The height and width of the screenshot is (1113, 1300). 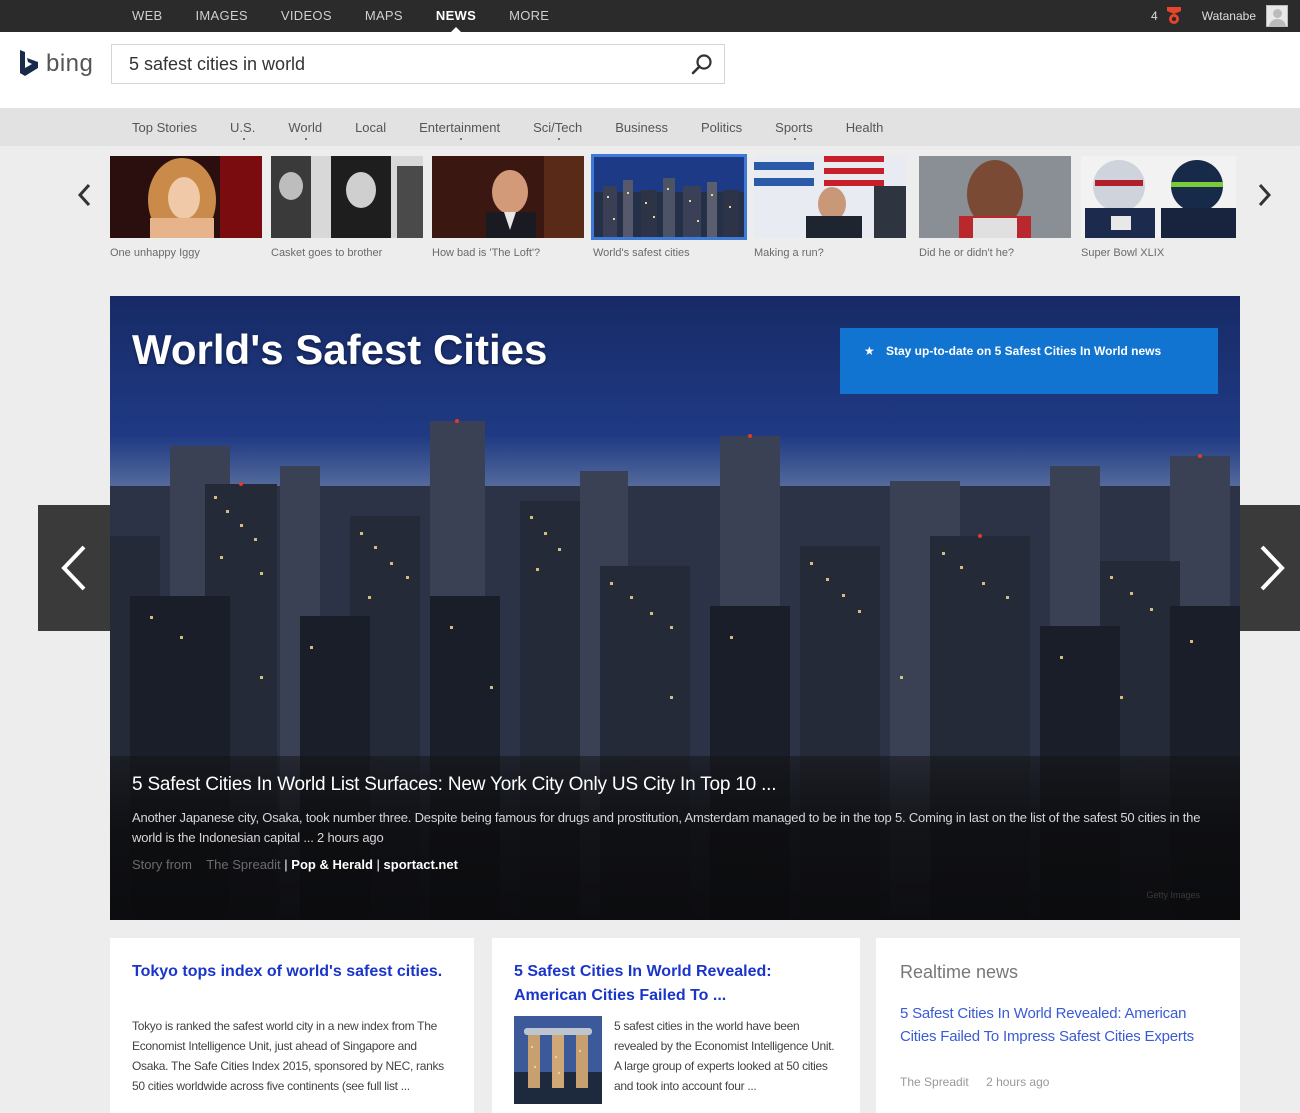 What do you see at coordinates (370, 127) in the screenshot?
I see `category-local: Local` at bounding box center [370, 127].